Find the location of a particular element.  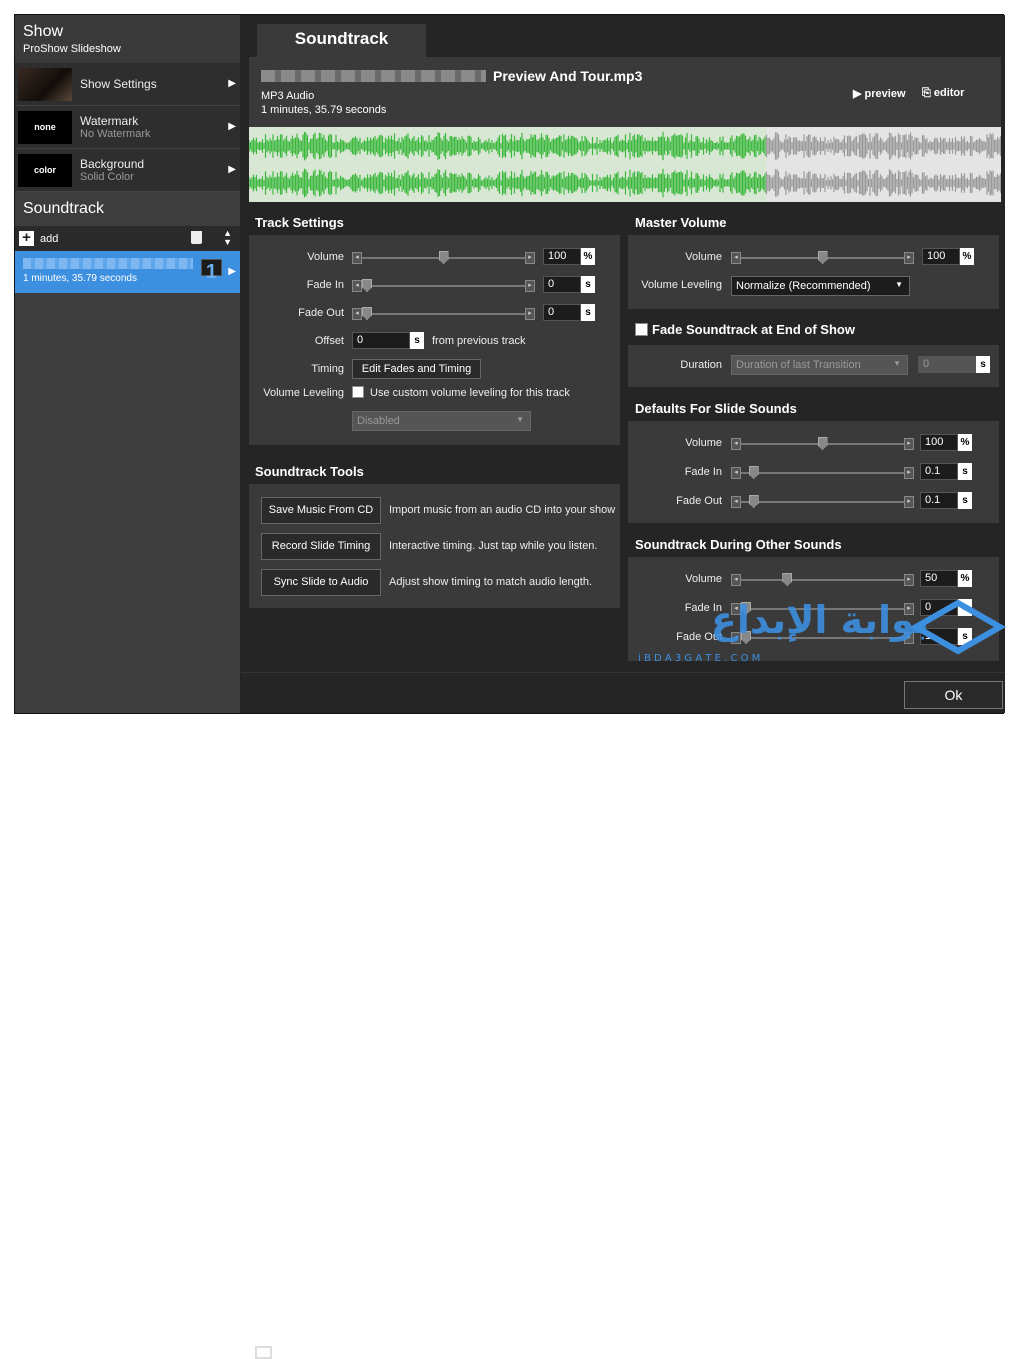

master-leveling-value: Normalize (Recommended) is located at coordinates (803, 286).